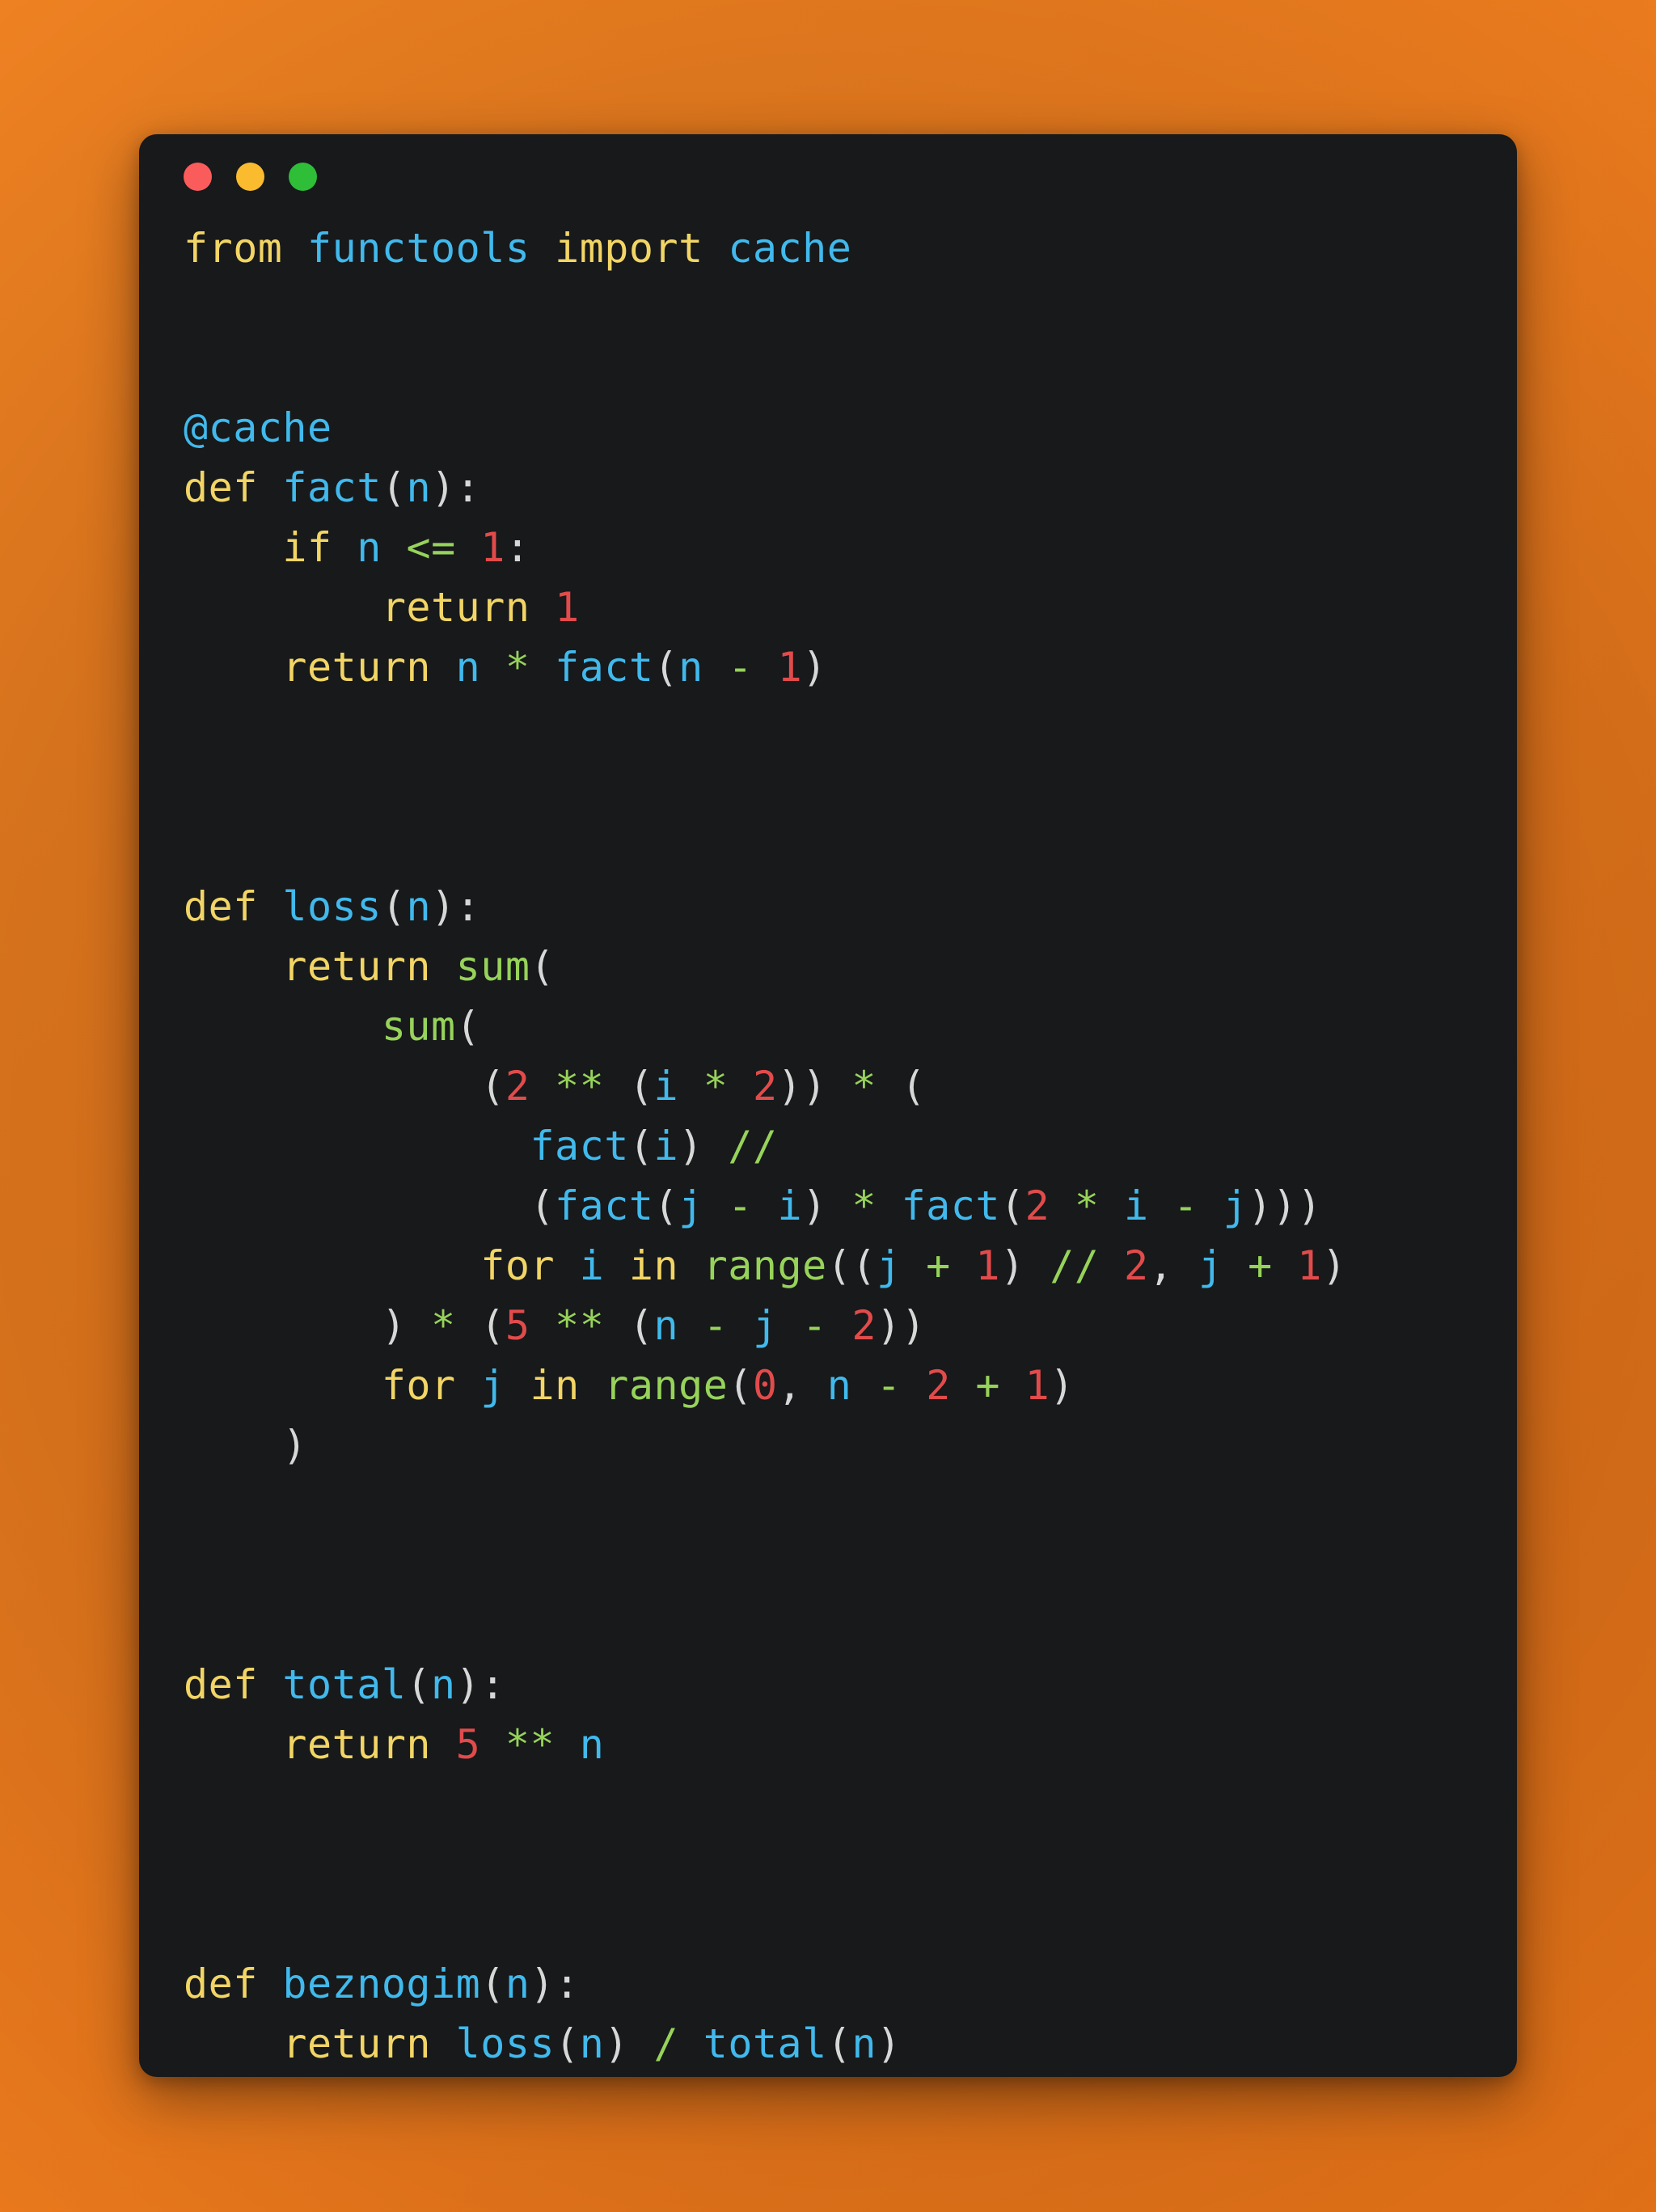 This screenshot has height=2212, width=1656. Describe the element at coordinates (344, 1685) in the screenshot. I see `code-token: total` at that location.